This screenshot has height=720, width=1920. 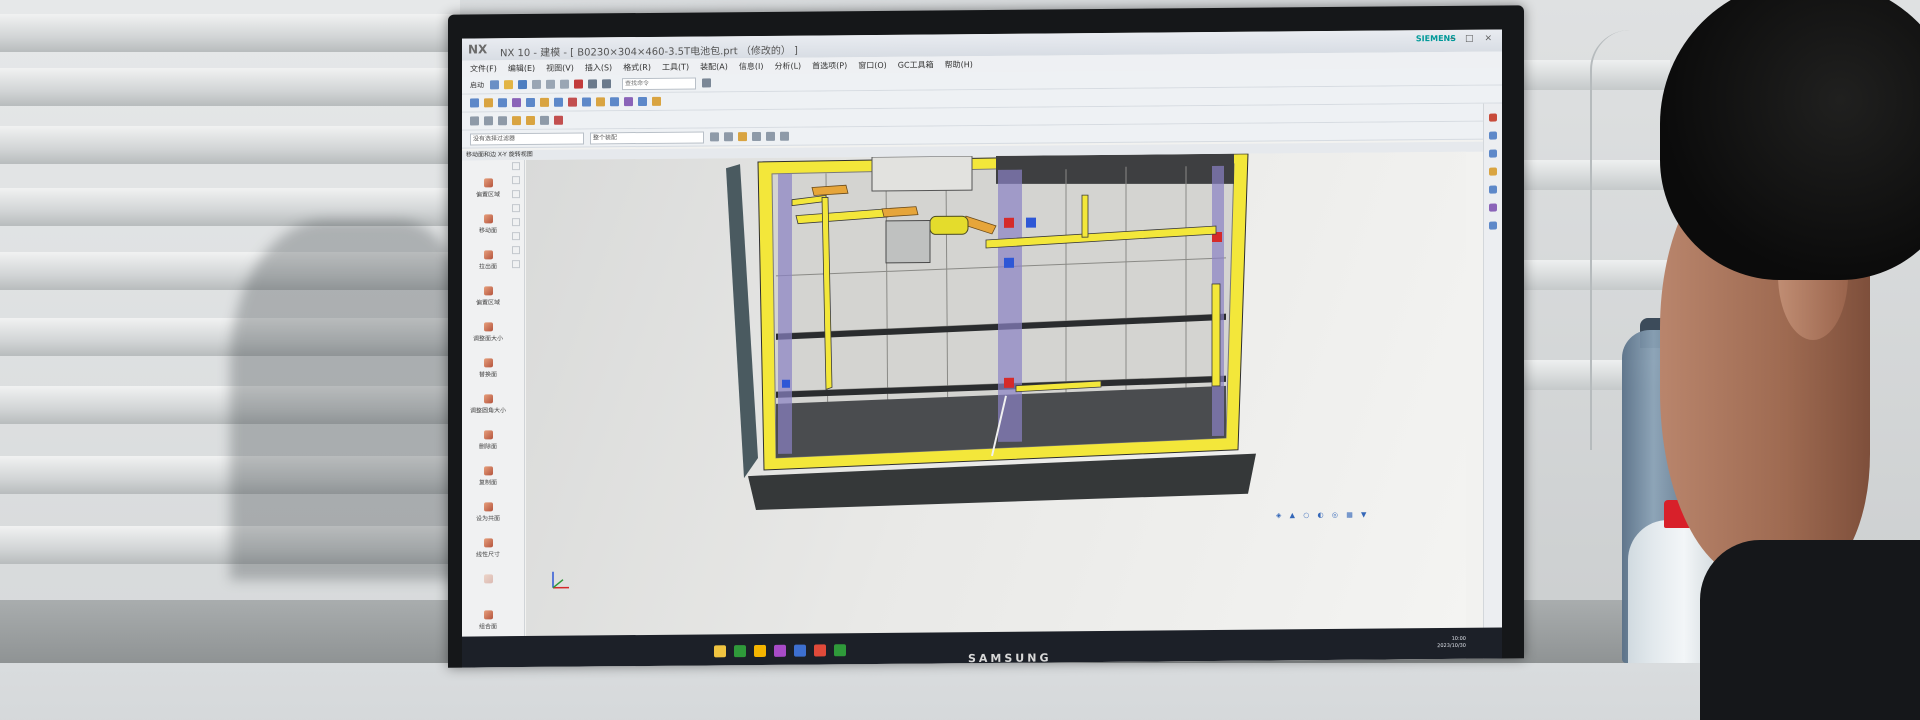 What do you see at coordinates (572, 102) in the screenshot?
I see `shell-icon` at bounding box center [572, 102].